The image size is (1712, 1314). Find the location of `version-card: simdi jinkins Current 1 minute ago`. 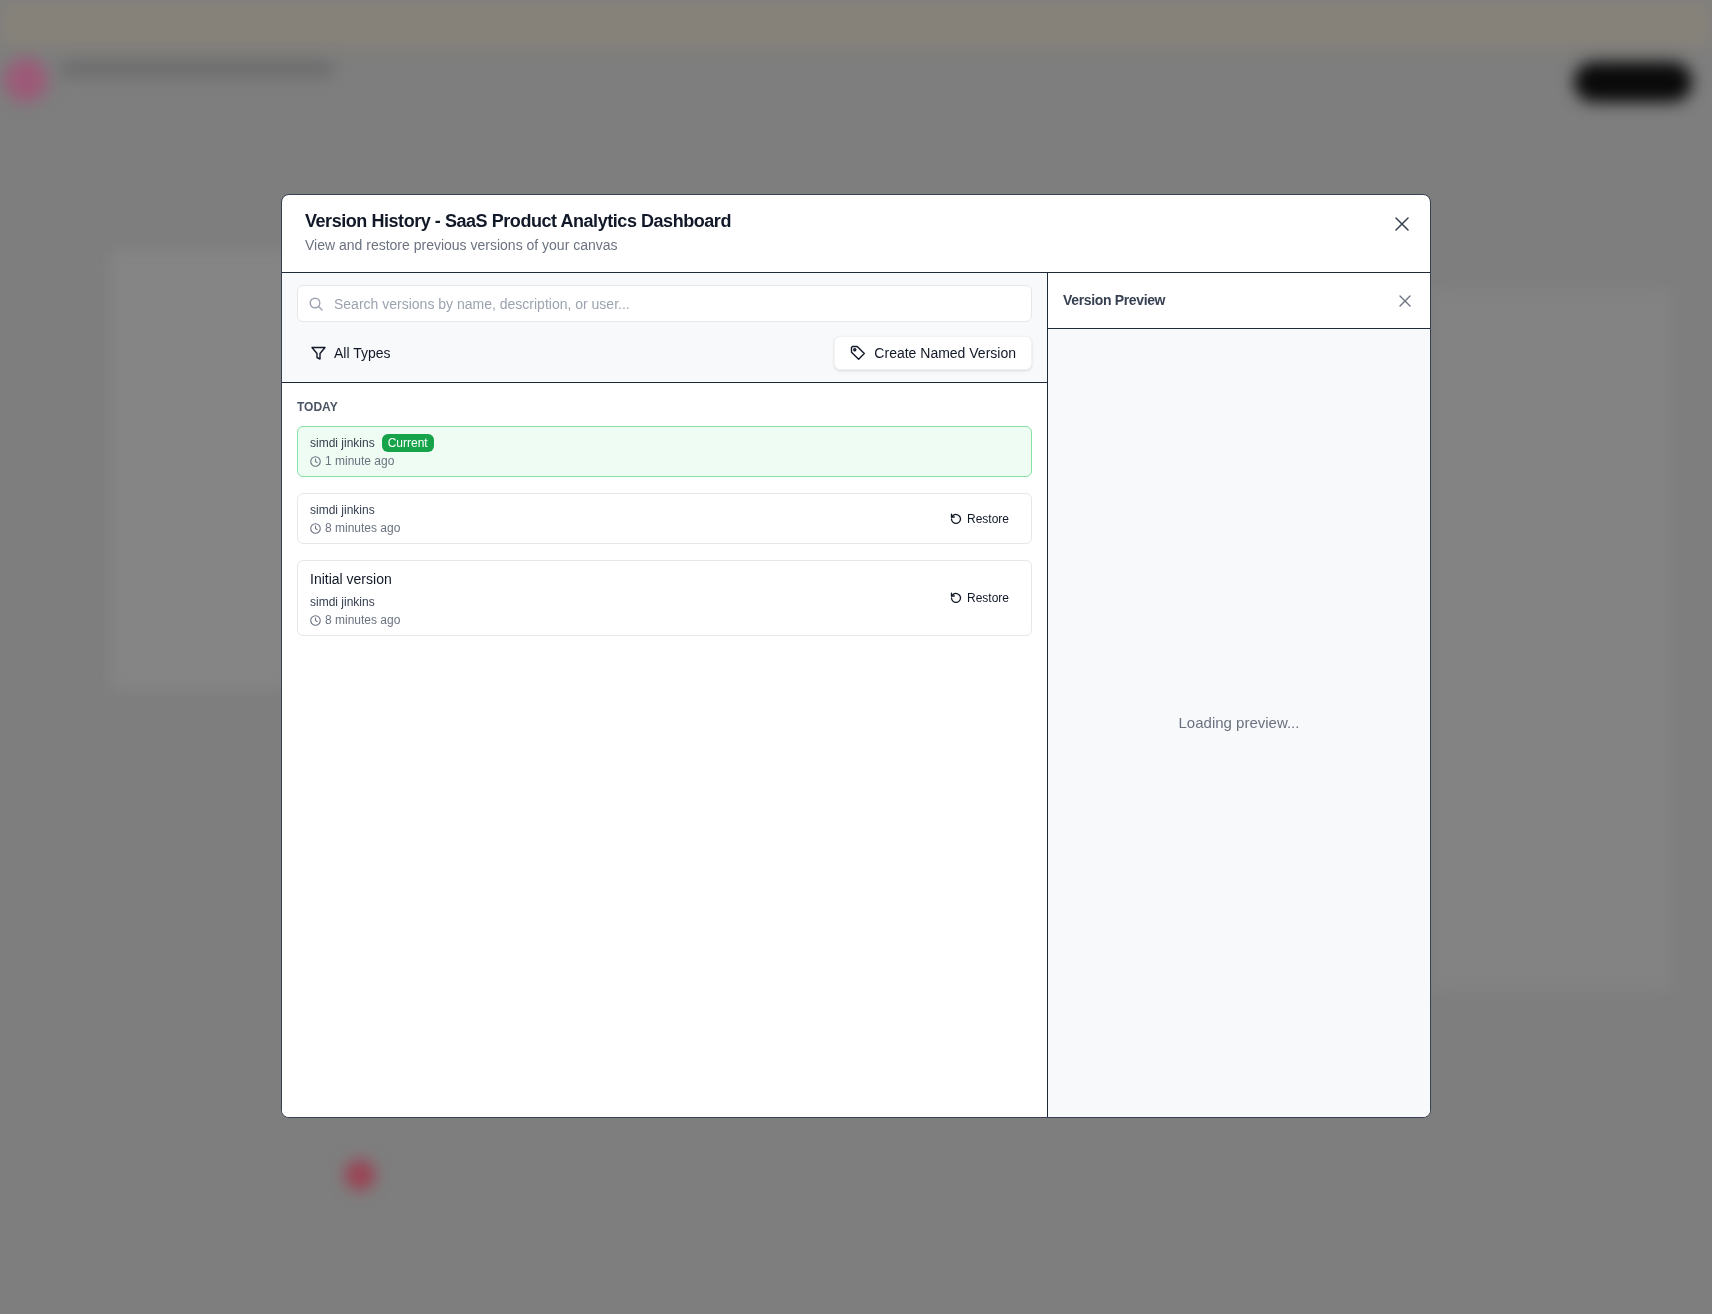

version-card: simdi jinkins Current 1 minute ago is located at coordinates (664, 451).